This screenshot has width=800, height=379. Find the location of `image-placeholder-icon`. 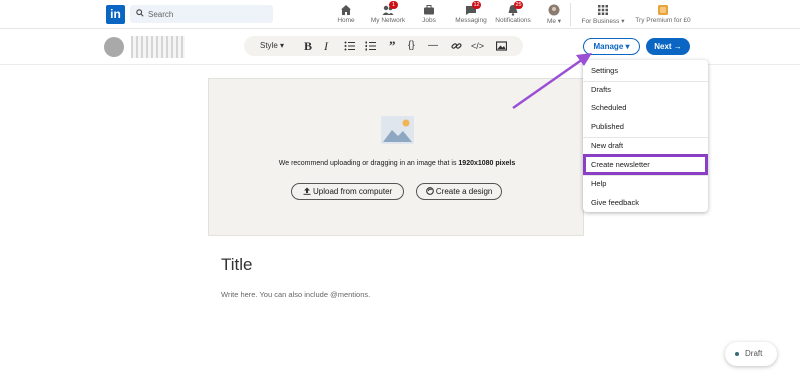

image-placeholder-icon is located at coordinates (397, 130).